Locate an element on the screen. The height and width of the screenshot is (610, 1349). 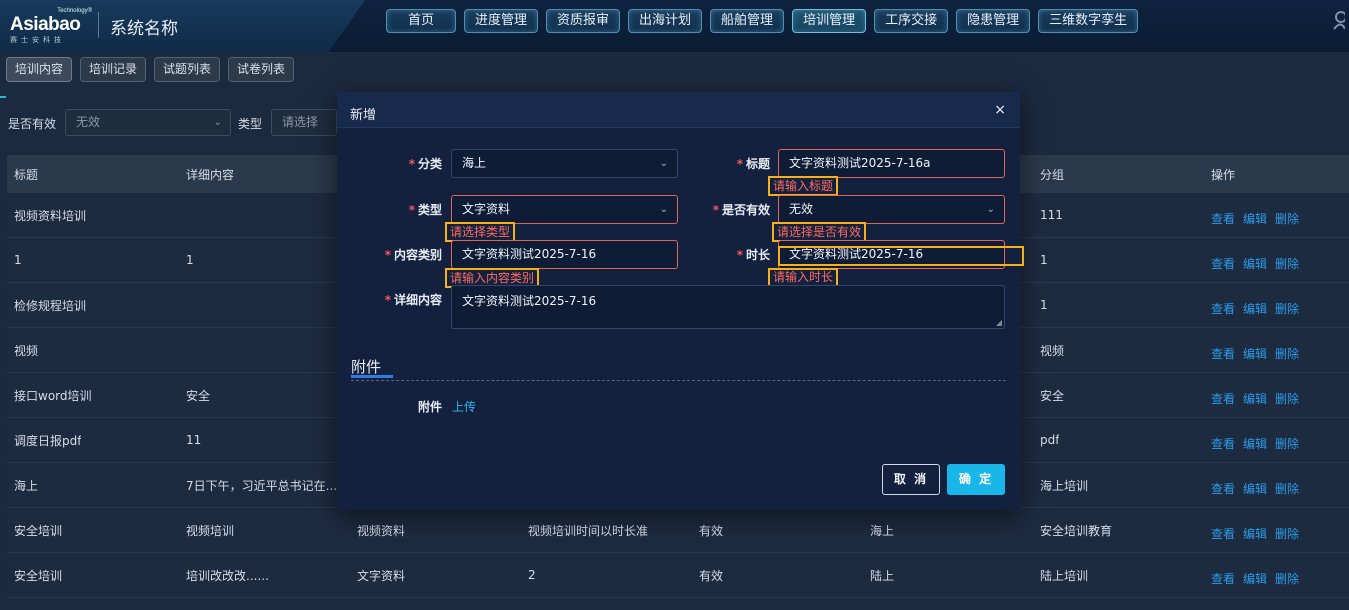
nav-handover: 工序交接 is located at coordinates (911, 21).